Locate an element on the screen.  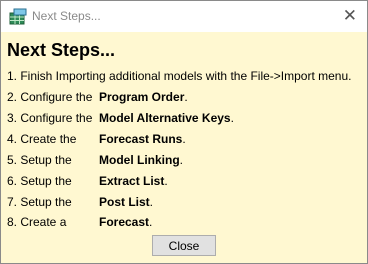
step-item-8: 8. Create a Forecast. is located at coordinates (79, 222).